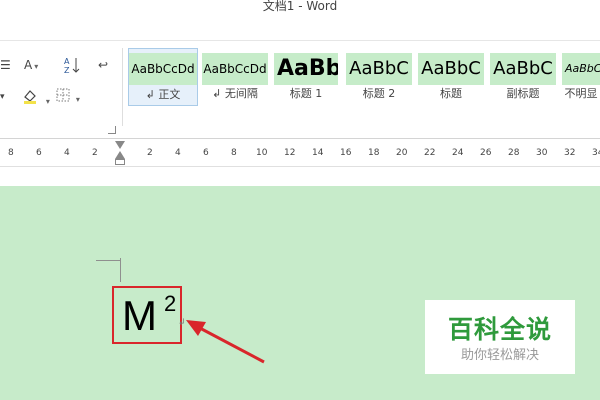  I want to click on ruler-tick: 28, so click(514, 153).